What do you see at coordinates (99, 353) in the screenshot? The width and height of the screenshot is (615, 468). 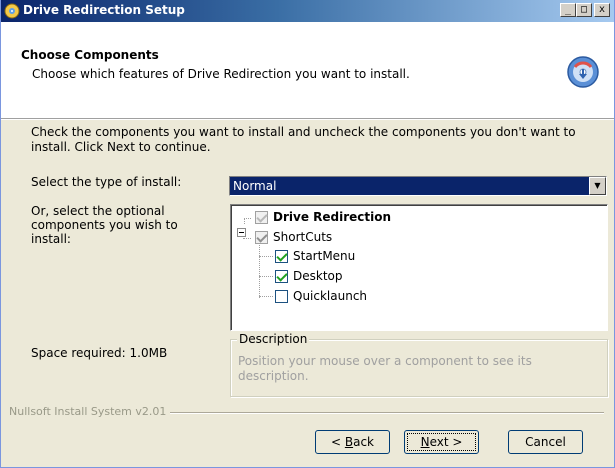 I see `space-required-text: Space required: 1.0MB` at bounding box center [99, 353].